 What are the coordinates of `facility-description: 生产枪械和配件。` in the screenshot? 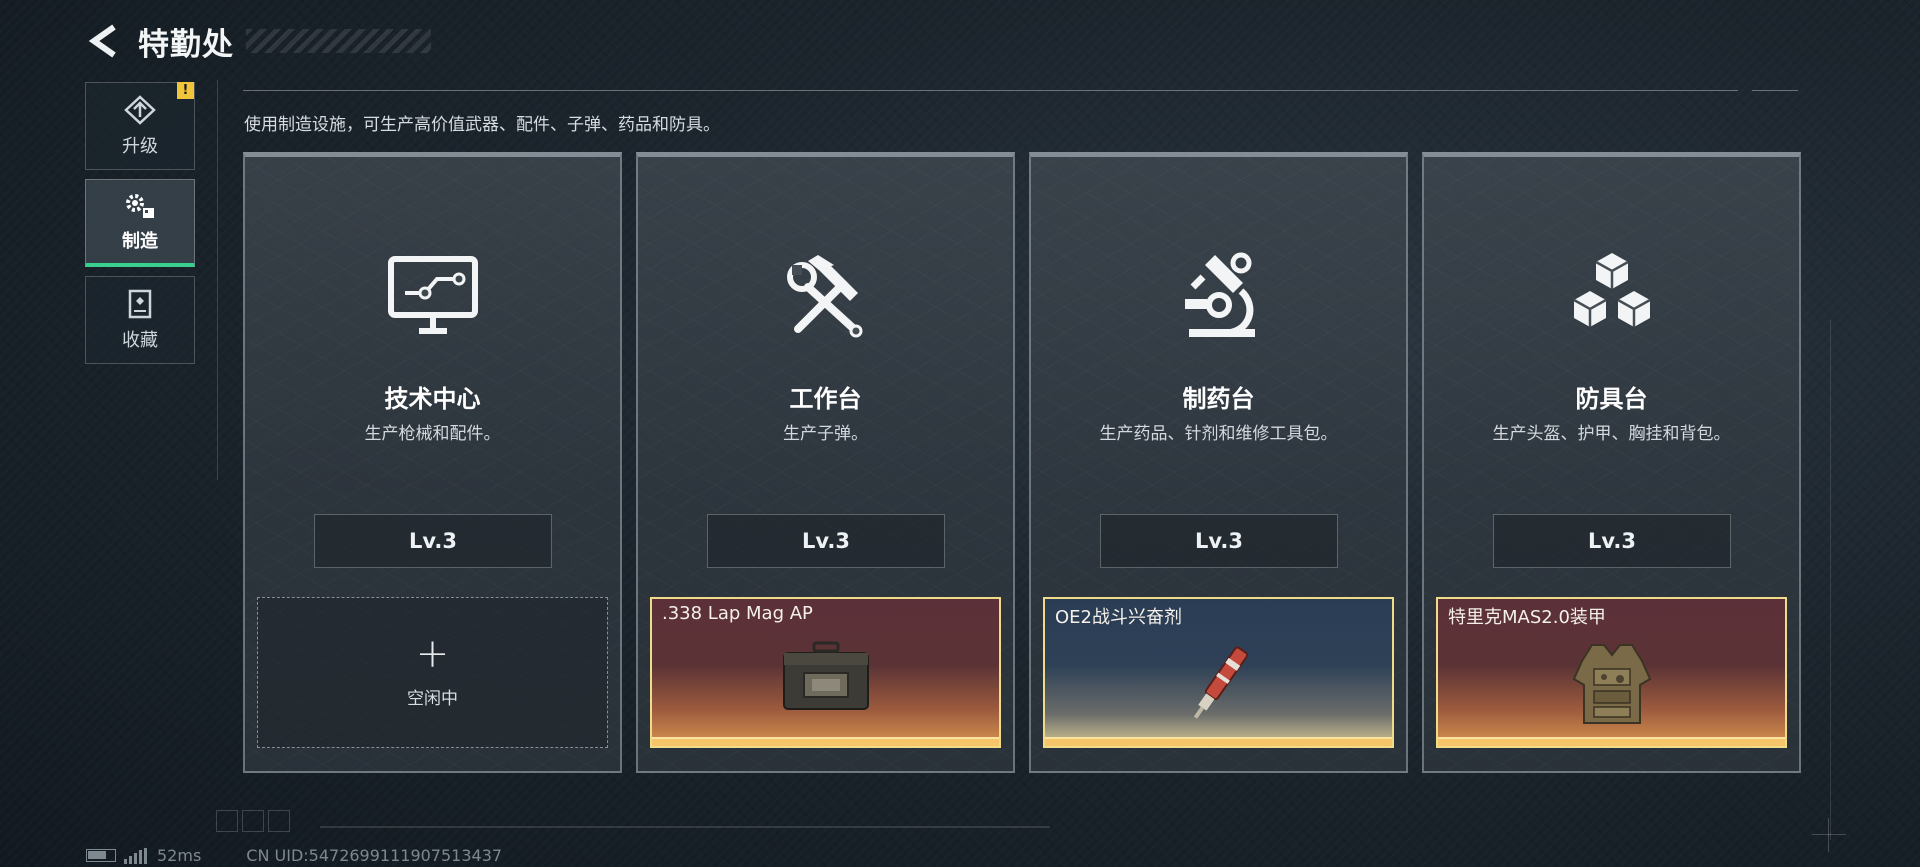 It's located at (432, 434).